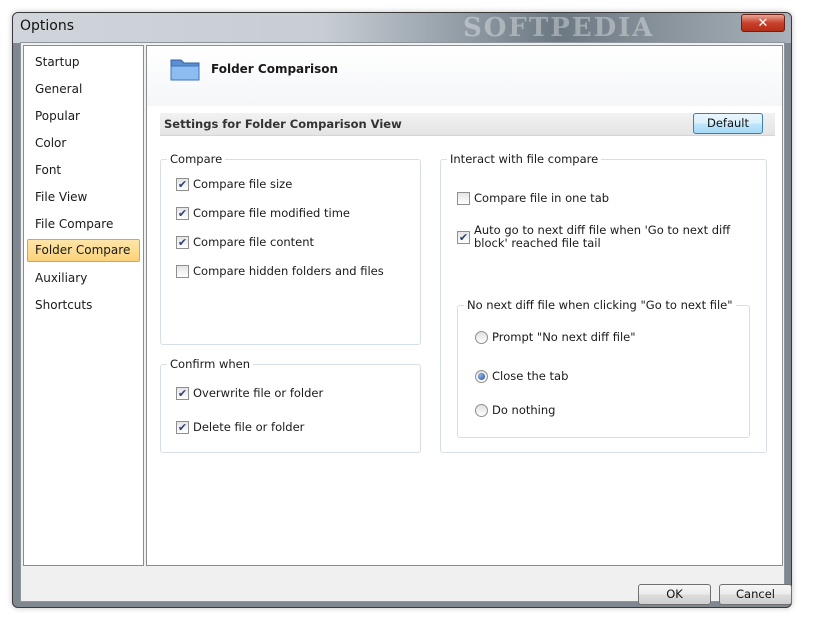 This screenshot has width=813, height=628. What do you see at coordinates (728, 123) in the screenshot?
I see `default-button: Default` at bounding box center [728, 123].